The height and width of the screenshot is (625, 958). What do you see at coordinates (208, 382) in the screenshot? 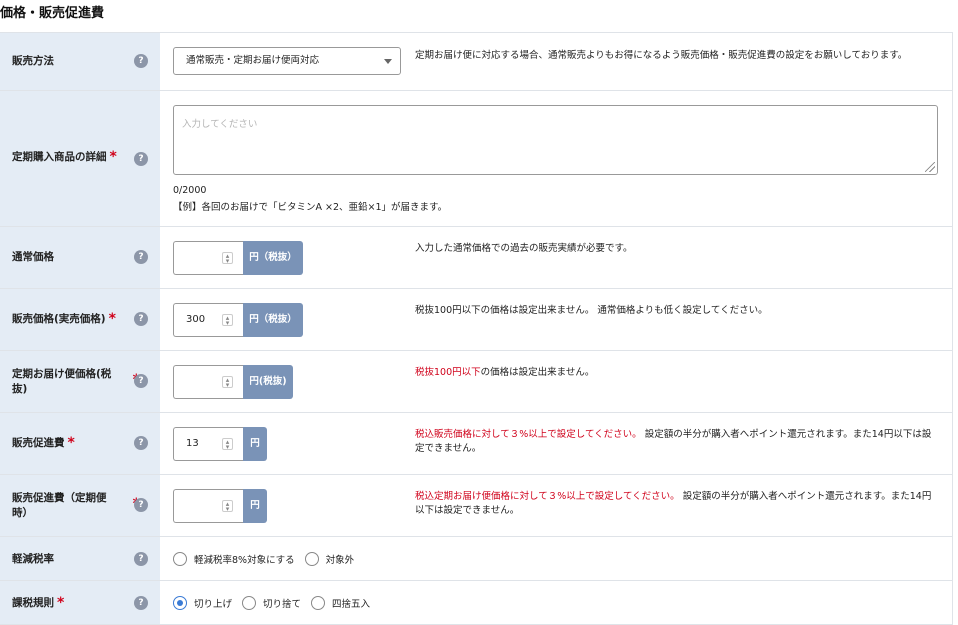
I see `subscription-price-input: ▴ ▾` at bounding box center [208, 382].